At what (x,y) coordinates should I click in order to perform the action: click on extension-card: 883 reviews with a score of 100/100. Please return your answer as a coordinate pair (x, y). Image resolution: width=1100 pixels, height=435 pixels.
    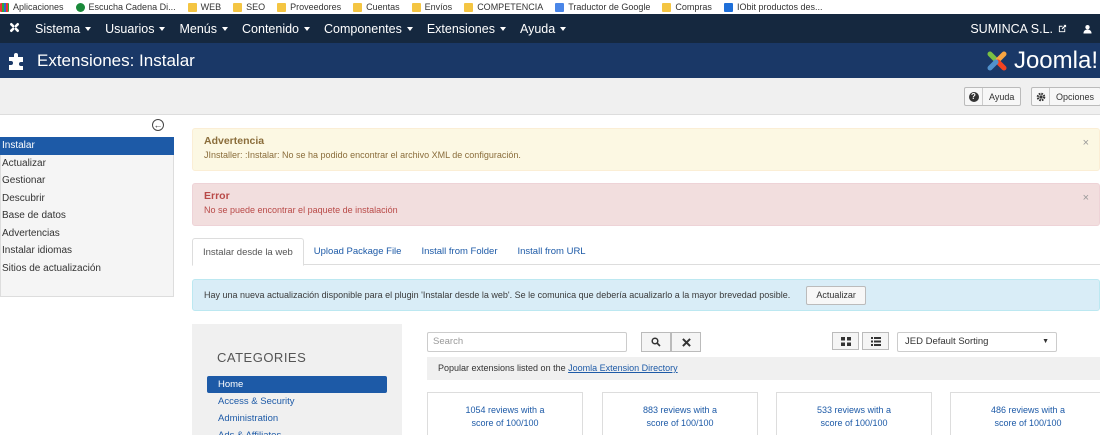
    Looking at the image, I should click on (680, 413).